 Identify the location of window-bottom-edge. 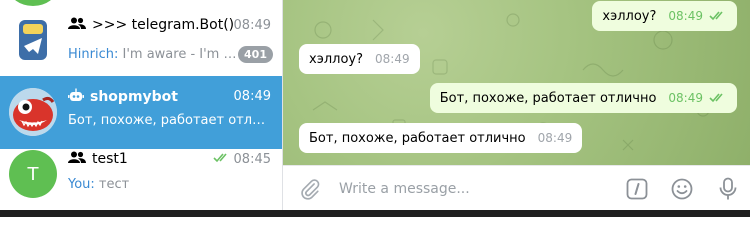
(375, 213).